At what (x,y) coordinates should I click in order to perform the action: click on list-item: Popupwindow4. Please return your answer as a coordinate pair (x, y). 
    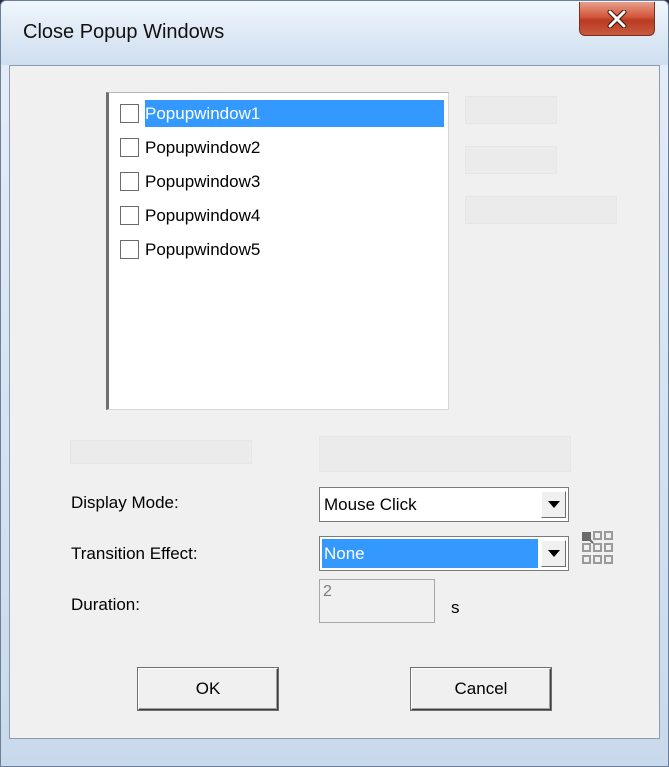
    Looking at the image, I should click on (278, 216).